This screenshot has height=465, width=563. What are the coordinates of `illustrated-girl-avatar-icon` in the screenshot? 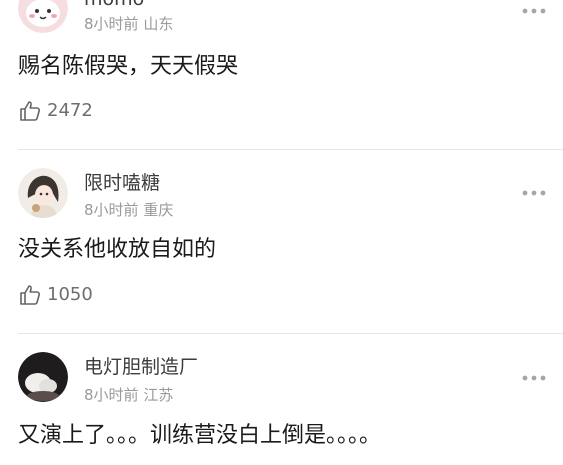 It's located at (43, 193).